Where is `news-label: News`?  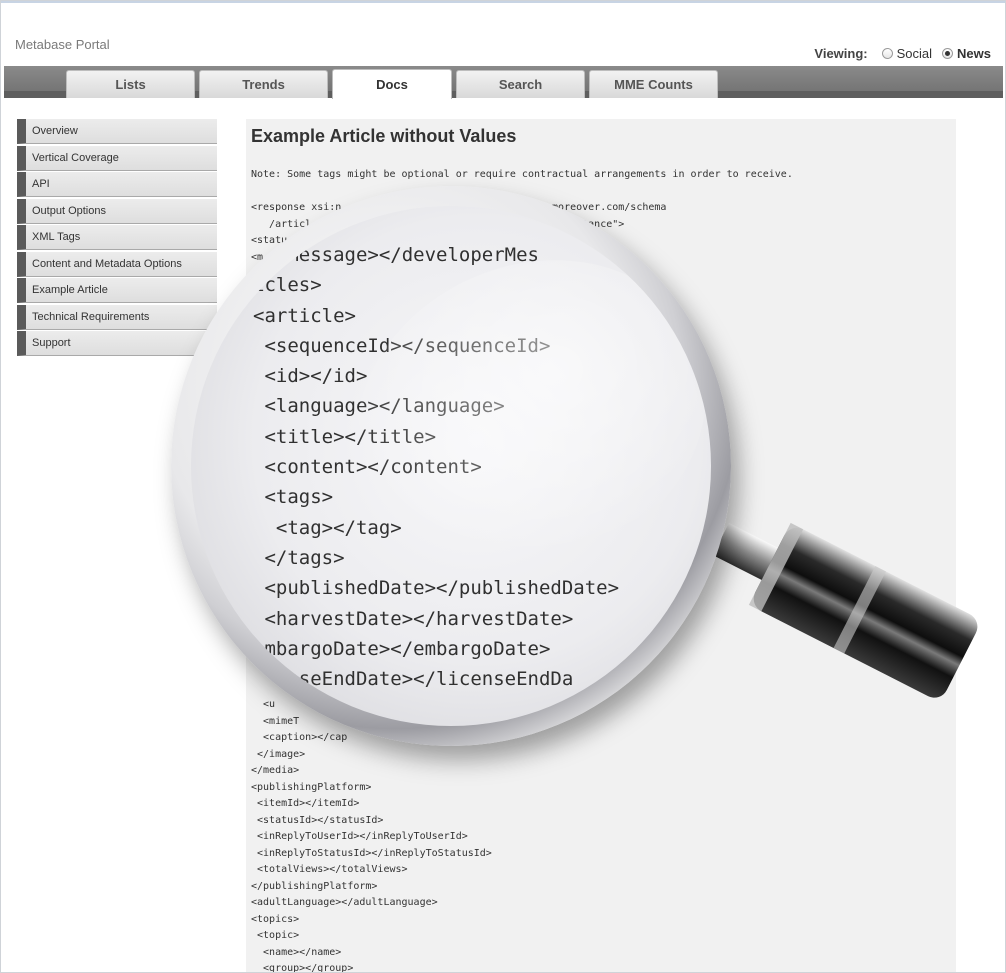 news-label: News is located at coordinates (974, 53).